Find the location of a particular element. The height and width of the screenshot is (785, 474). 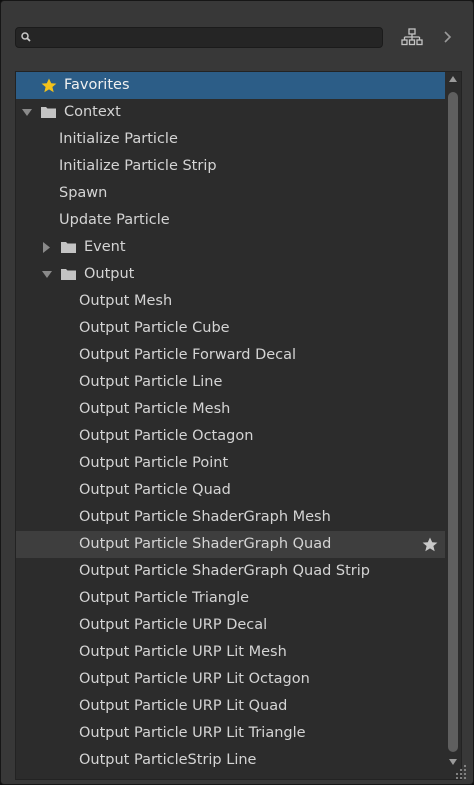

tree-item-label: Output Particle Point is located at coordinates (154, 463).